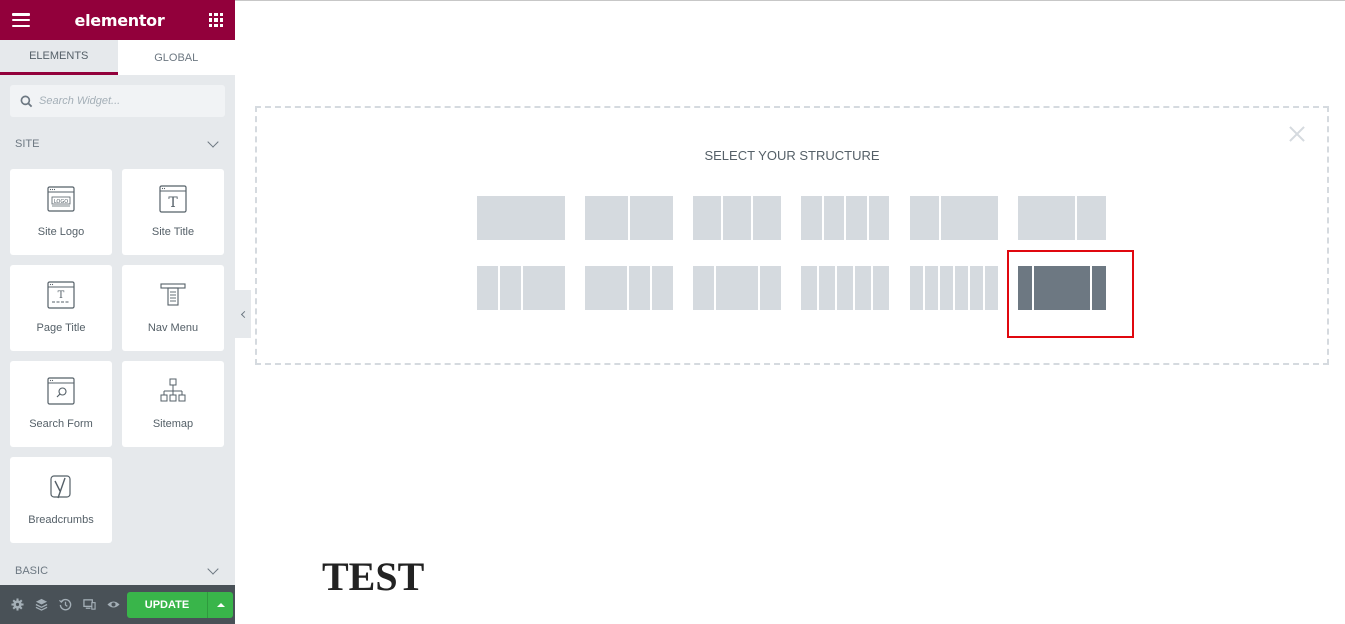 This screenshot has height=624, width=1345. I want to click on structure-preset-16x6, so click(954, 288).